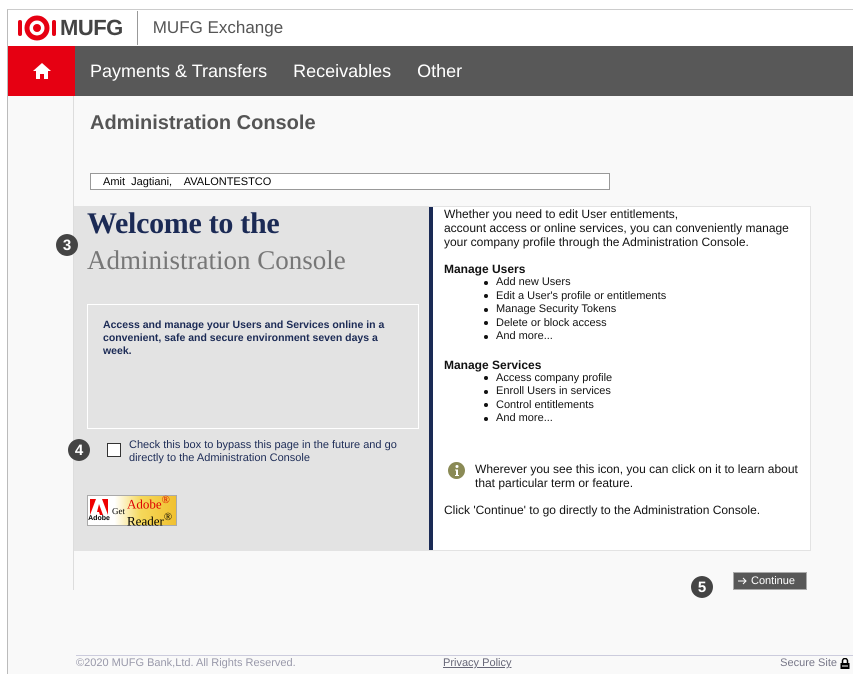  What do you see at coordinates (742, 581) in the screenshot?
I see `arrow-icon` at bounding box center [742, 581].